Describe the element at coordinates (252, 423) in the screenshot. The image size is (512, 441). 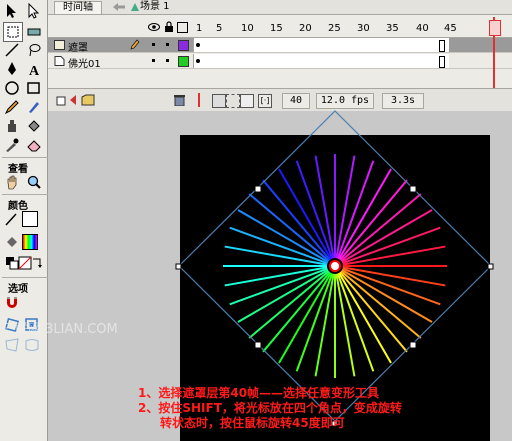
I see `instruction-line-3: 转状态时，按住鼠标旋转45度即可` at that location.